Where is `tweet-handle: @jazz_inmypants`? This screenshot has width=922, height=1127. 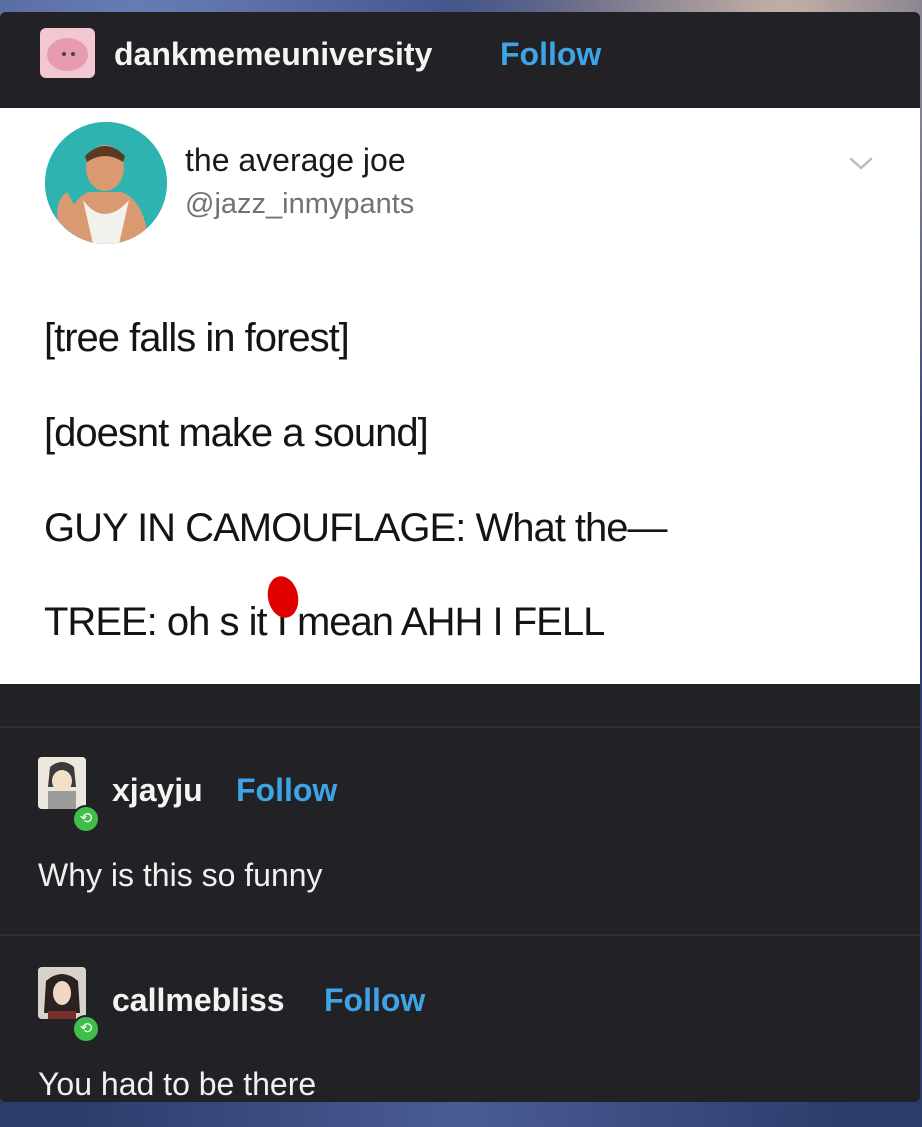
tweet-handle: @jazz_inmypants is located at coordinates (299, 204).